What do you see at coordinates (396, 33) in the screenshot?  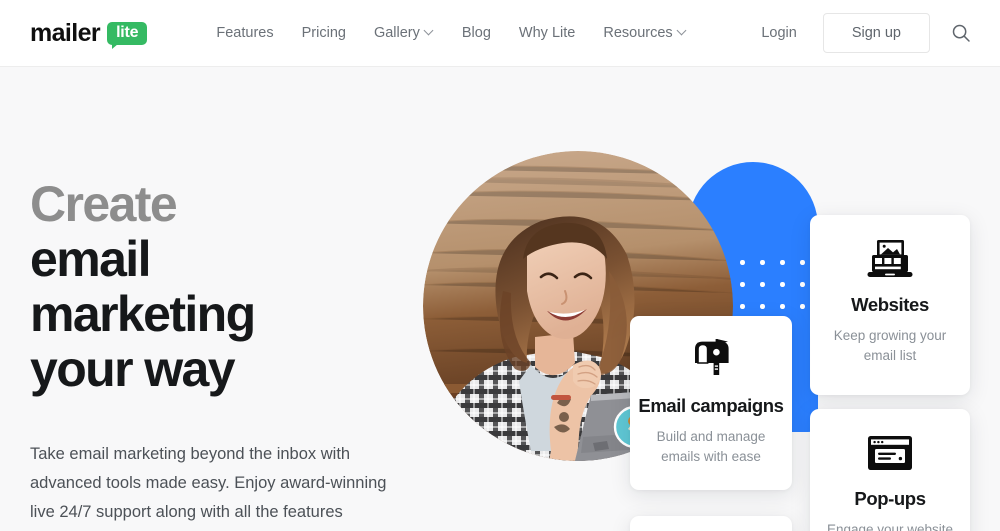 I see `nav-label: Gallery` at bounding box center [396, 33].